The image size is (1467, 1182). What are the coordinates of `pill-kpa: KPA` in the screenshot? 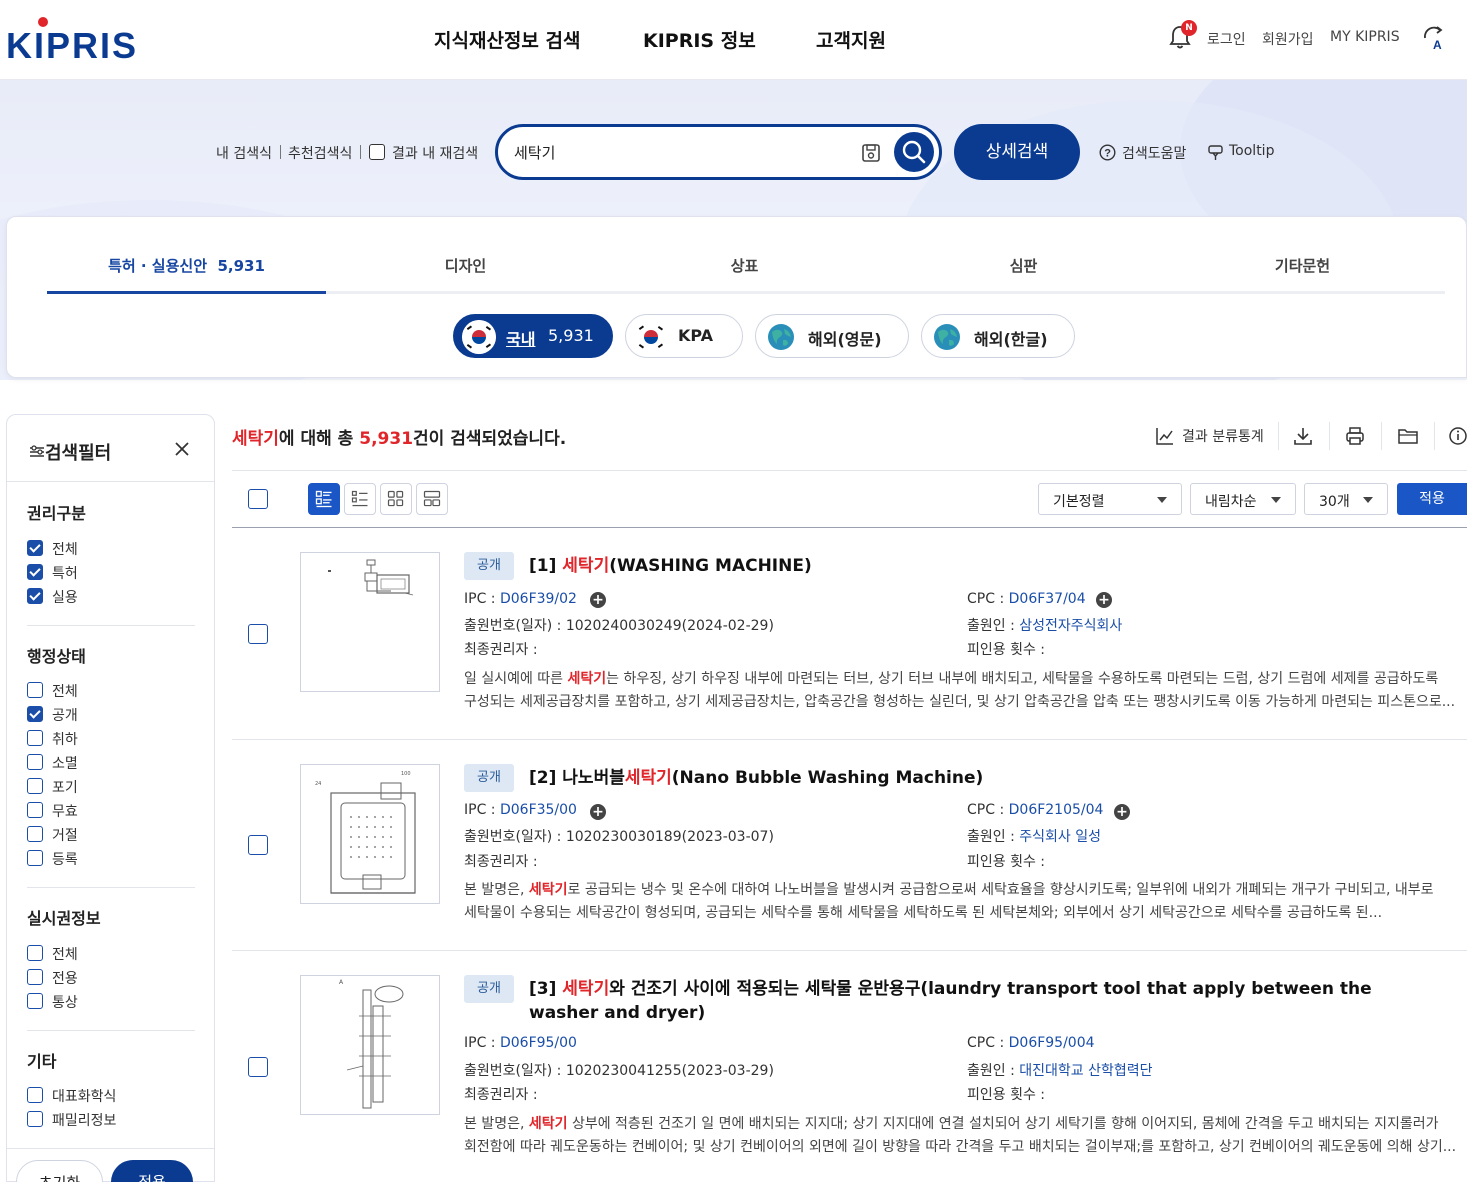 It's located at (684, 336).